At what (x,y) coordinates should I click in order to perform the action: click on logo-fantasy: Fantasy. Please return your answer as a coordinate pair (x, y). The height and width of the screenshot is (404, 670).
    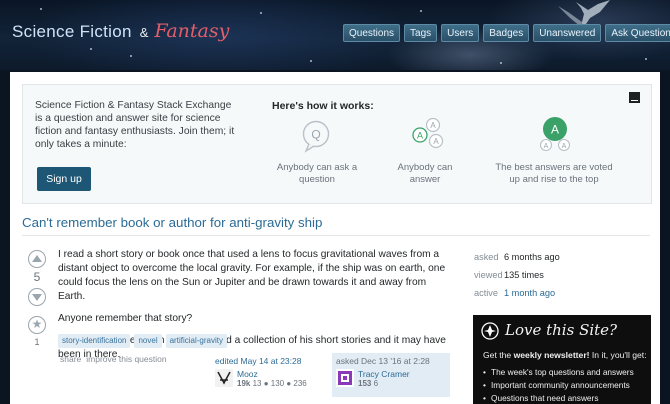
    Looking at the image, I should click on (192, 31).